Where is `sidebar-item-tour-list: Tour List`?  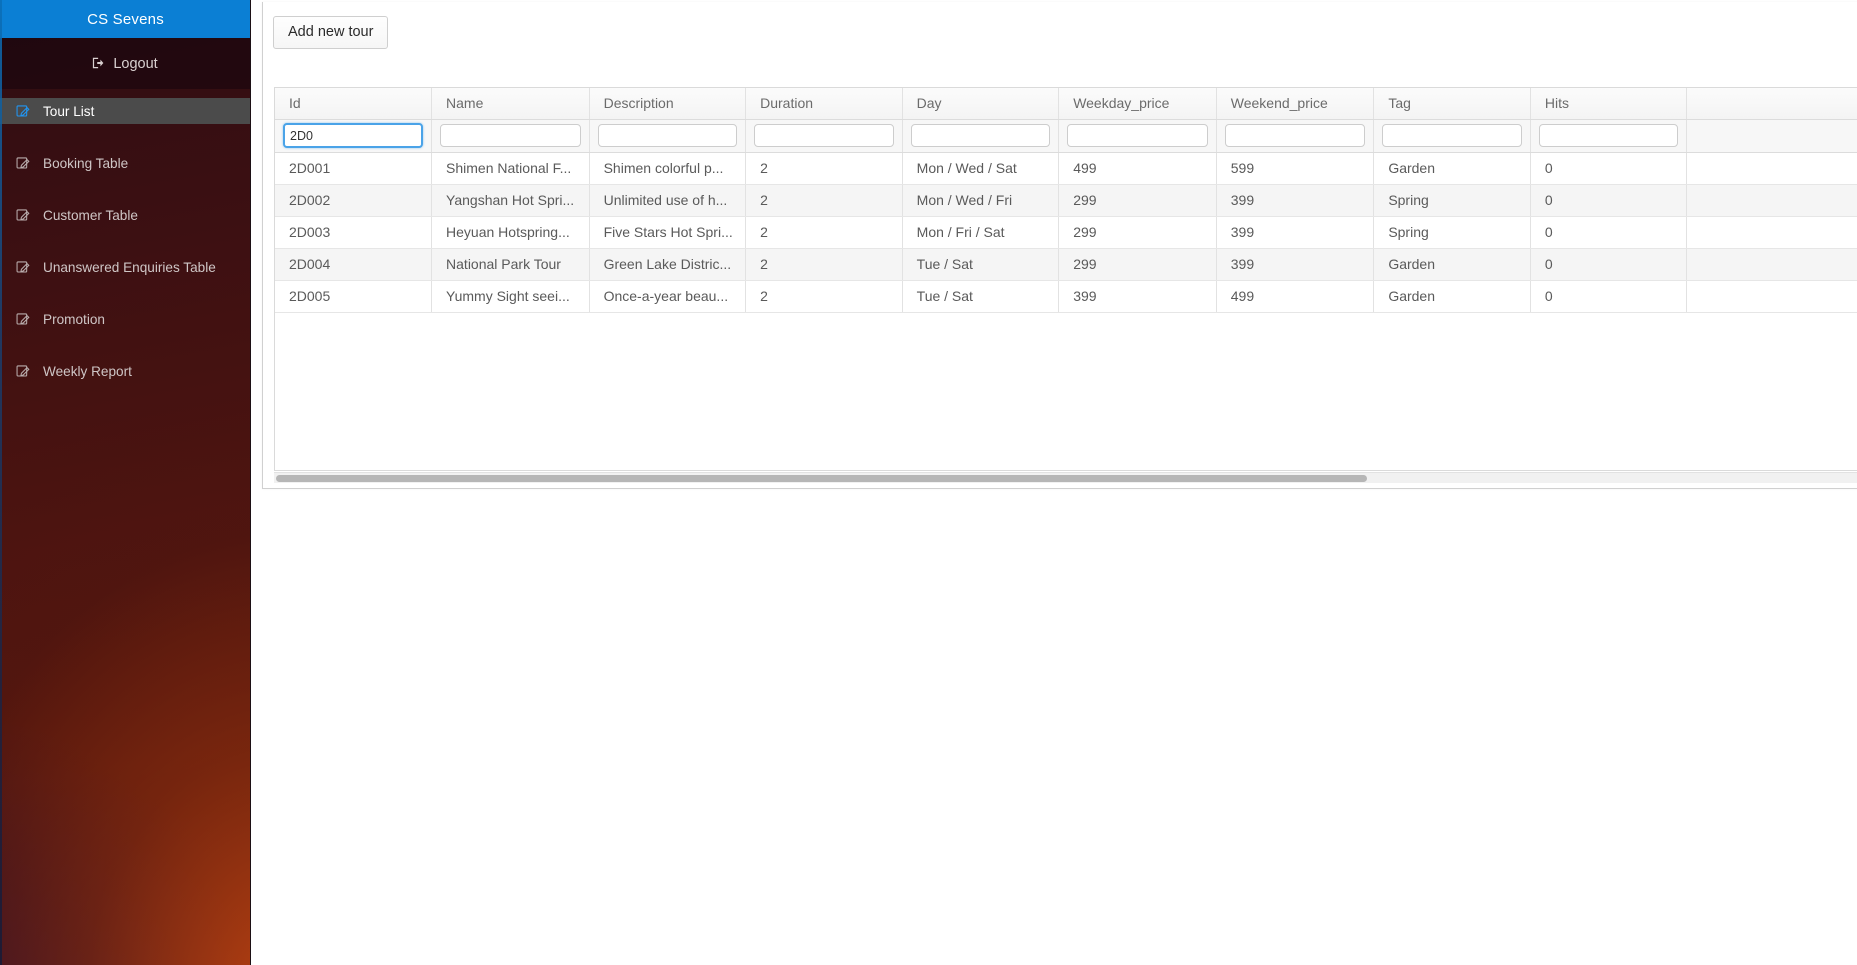 sidebar-item-tour-list: Tour List is located at coordinates (125, 111).